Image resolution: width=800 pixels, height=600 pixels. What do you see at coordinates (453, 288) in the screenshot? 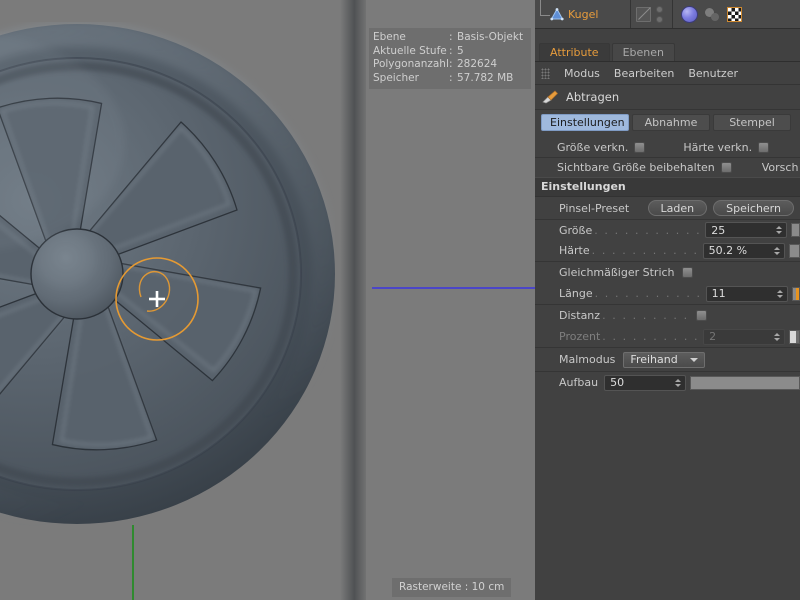
I see `x-axis-line` at bounding box center [453, 288].